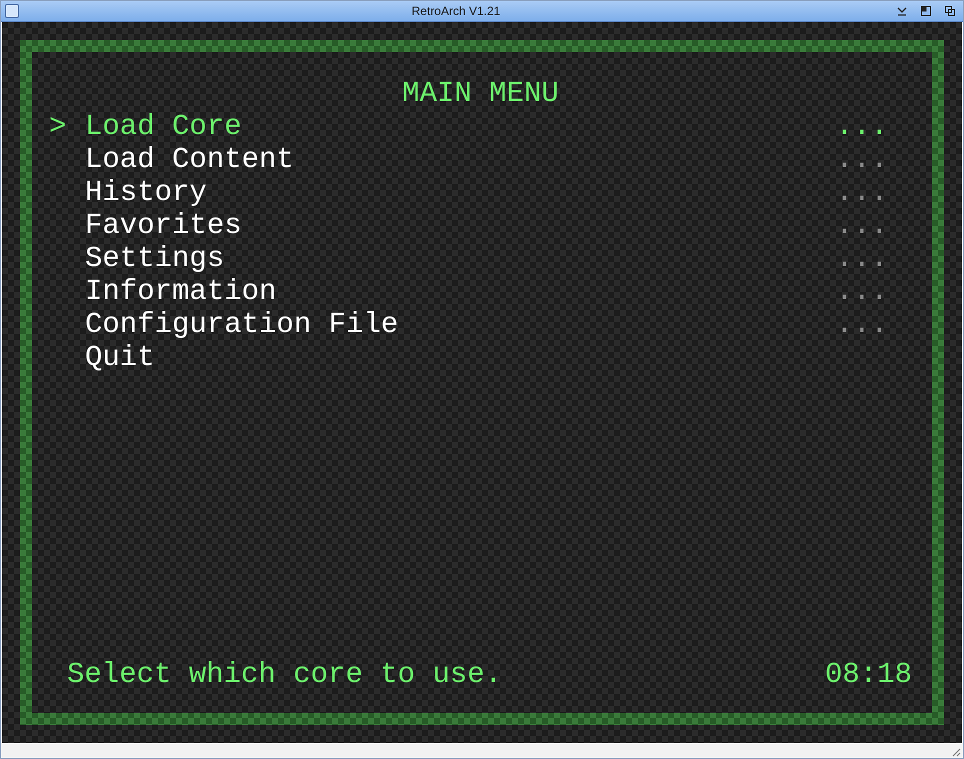 Image resolution: width=964 pixels, height=759 pixels. I want to click on window-title: RetroArch V1.21, so click(456, 11).